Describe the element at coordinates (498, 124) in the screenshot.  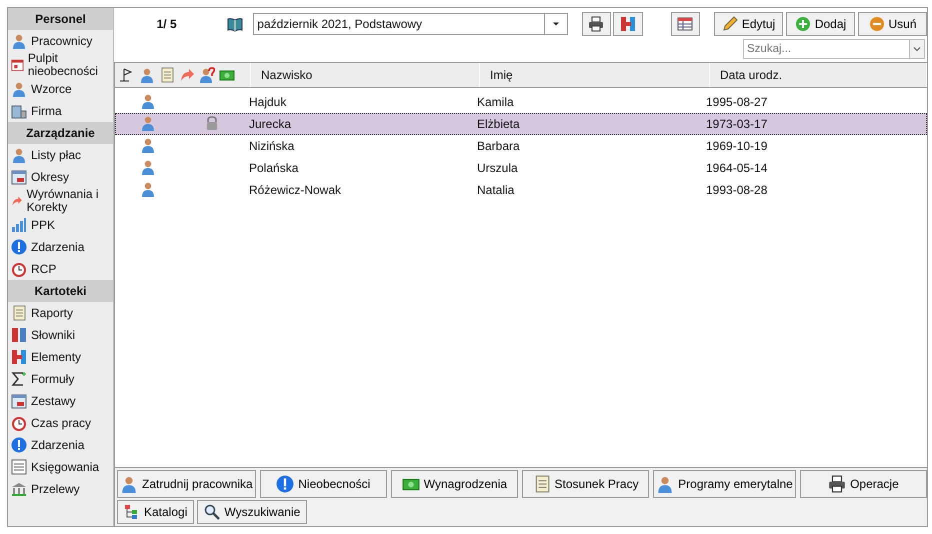
I see `table-cell-text: Elżbieta` at that location.